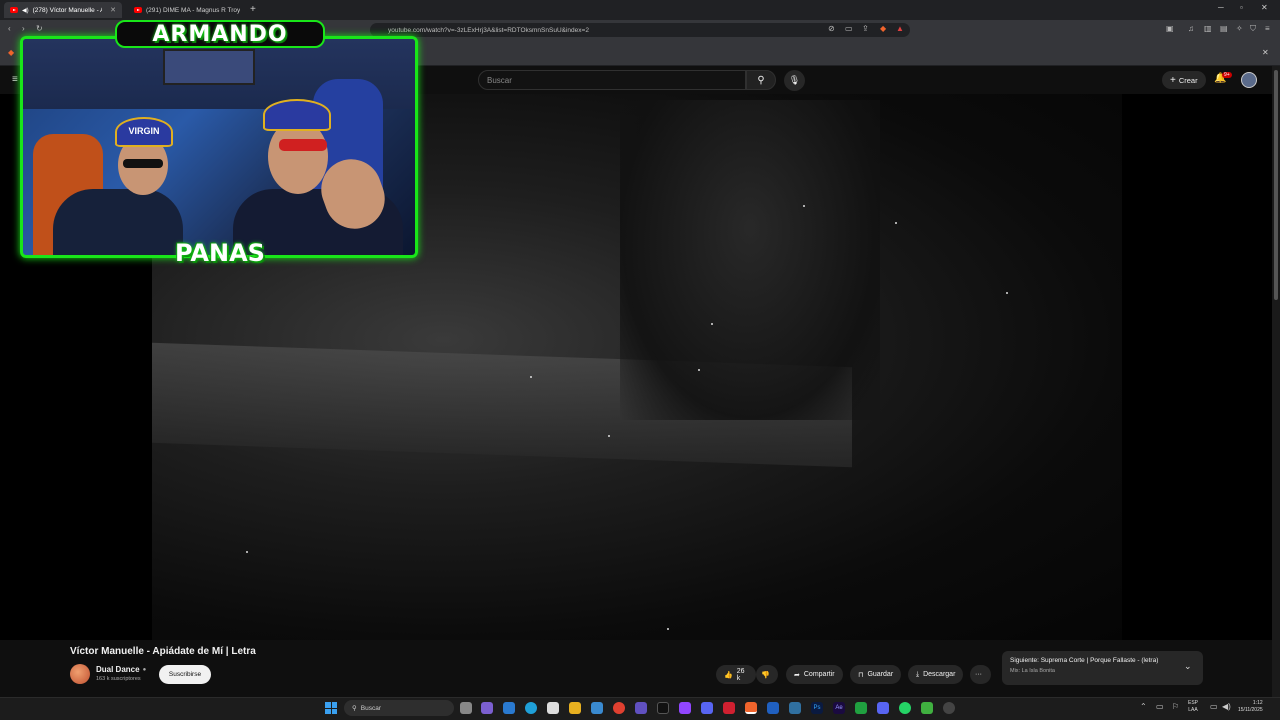  Describe the element at coordinates (63, 10) in the screenshot. I see `tab-active: ◀) (278) Víctor Manuelle - Apiád ✕` at that location.